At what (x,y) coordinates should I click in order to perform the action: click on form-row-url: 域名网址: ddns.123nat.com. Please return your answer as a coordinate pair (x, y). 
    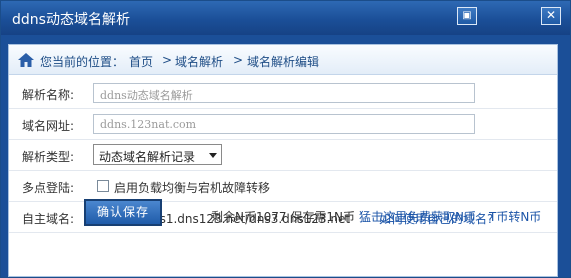
    Looking at the image, I should click on (283, 124).